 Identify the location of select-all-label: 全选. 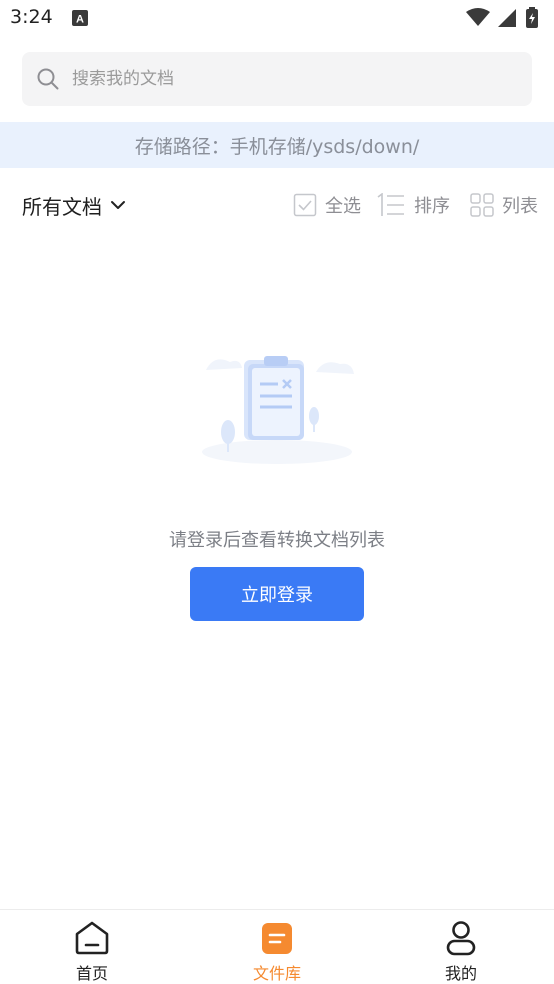
(343, 206).